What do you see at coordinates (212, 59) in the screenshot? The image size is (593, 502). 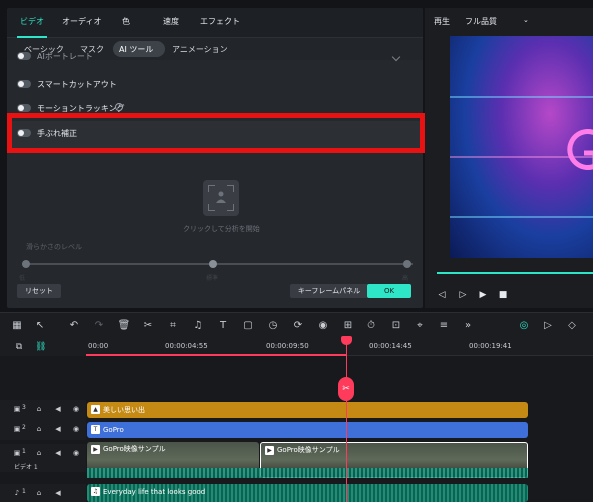 I see `row-ai-portrait: AIポートレート` at bounding box center [212, 59].